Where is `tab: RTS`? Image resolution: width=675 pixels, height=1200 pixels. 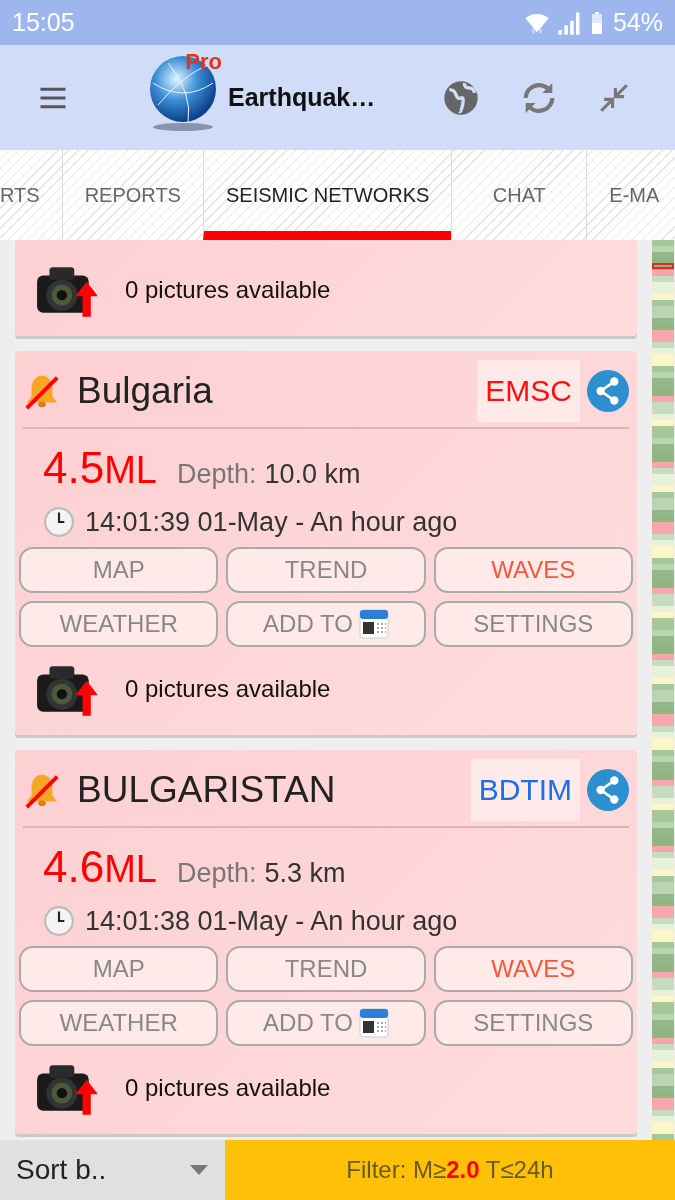 tab: RTS is located at coordinates (31, 195).